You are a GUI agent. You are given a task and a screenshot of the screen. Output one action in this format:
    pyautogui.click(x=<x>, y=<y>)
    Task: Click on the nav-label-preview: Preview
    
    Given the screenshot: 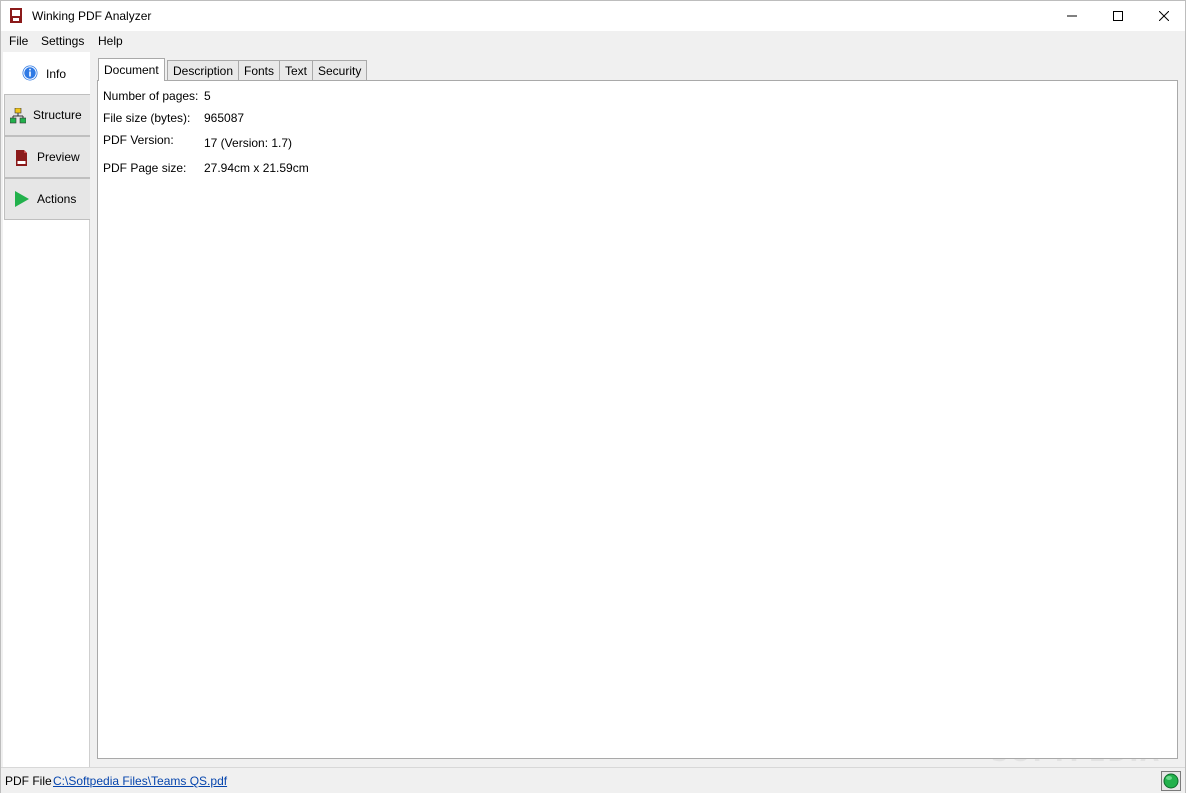 What is the action you would take?
    pyautogui.click(x=58, y=157)
    